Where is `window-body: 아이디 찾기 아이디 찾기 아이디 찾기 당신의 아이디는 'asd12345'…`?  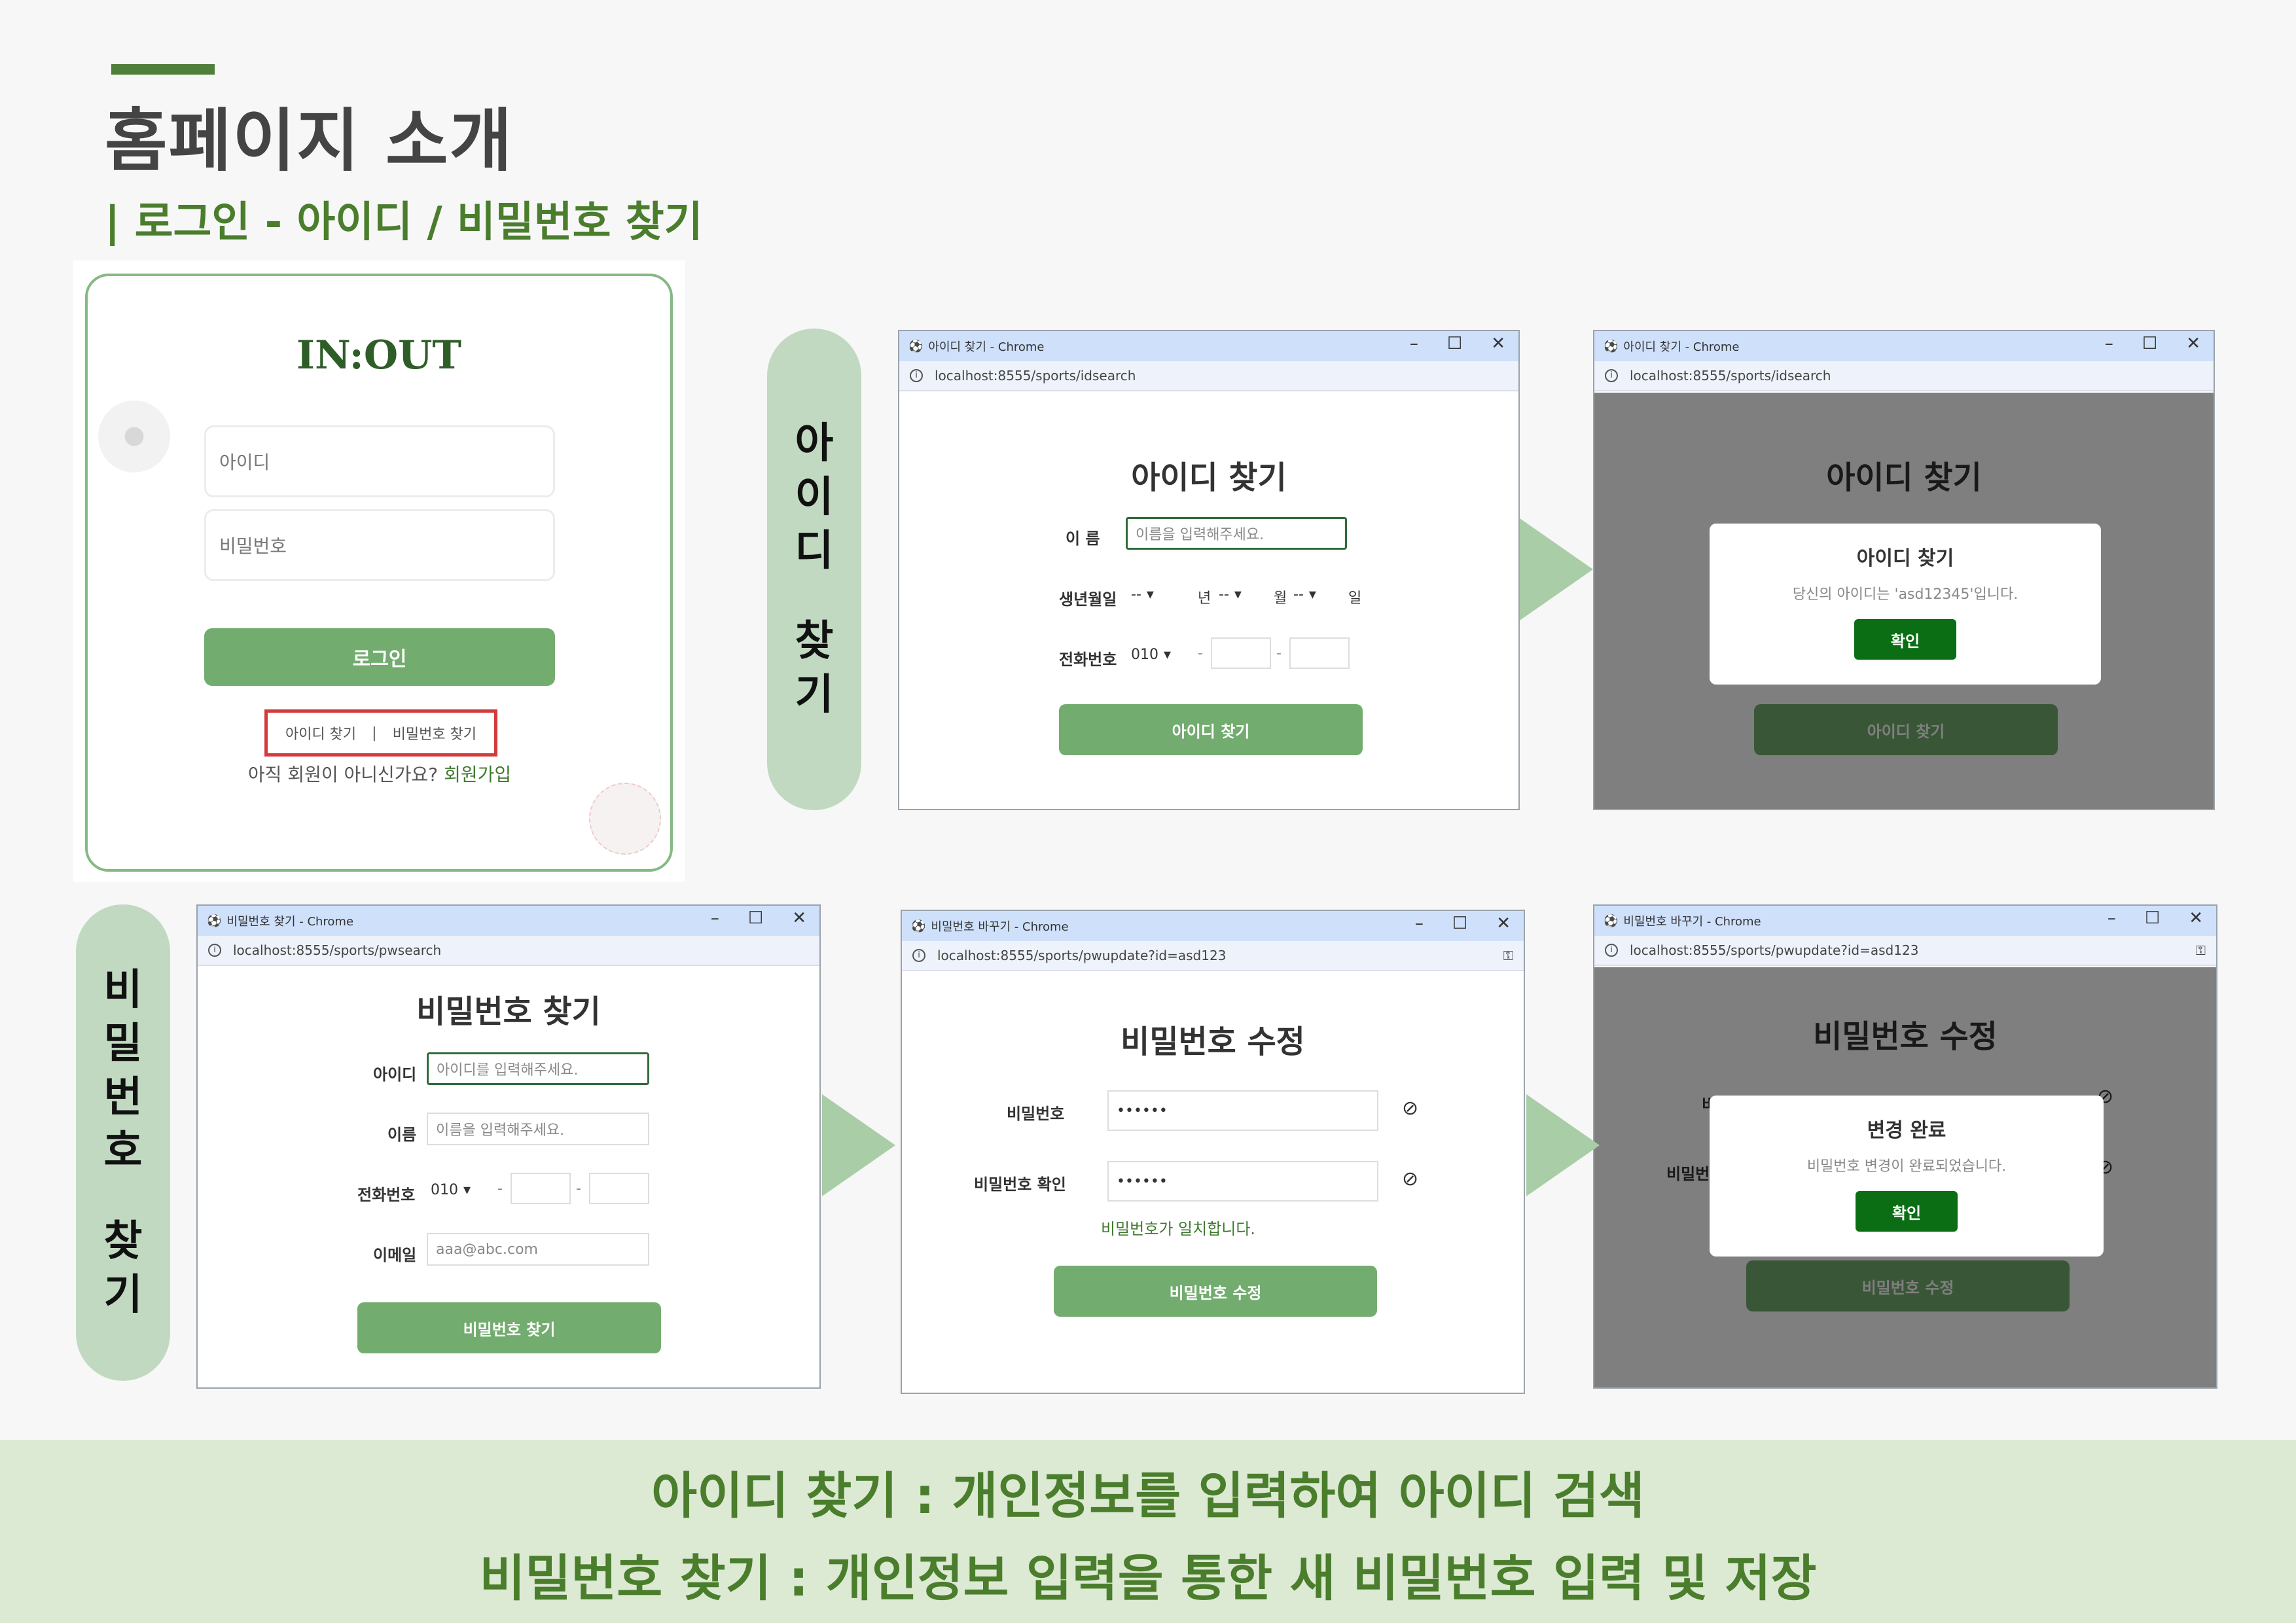 window-body: 아이디 찾기 아이디 찾기 아이디 찾기 당신의 아이디는 'asd12345'… is located at coordinates (1904, 601).